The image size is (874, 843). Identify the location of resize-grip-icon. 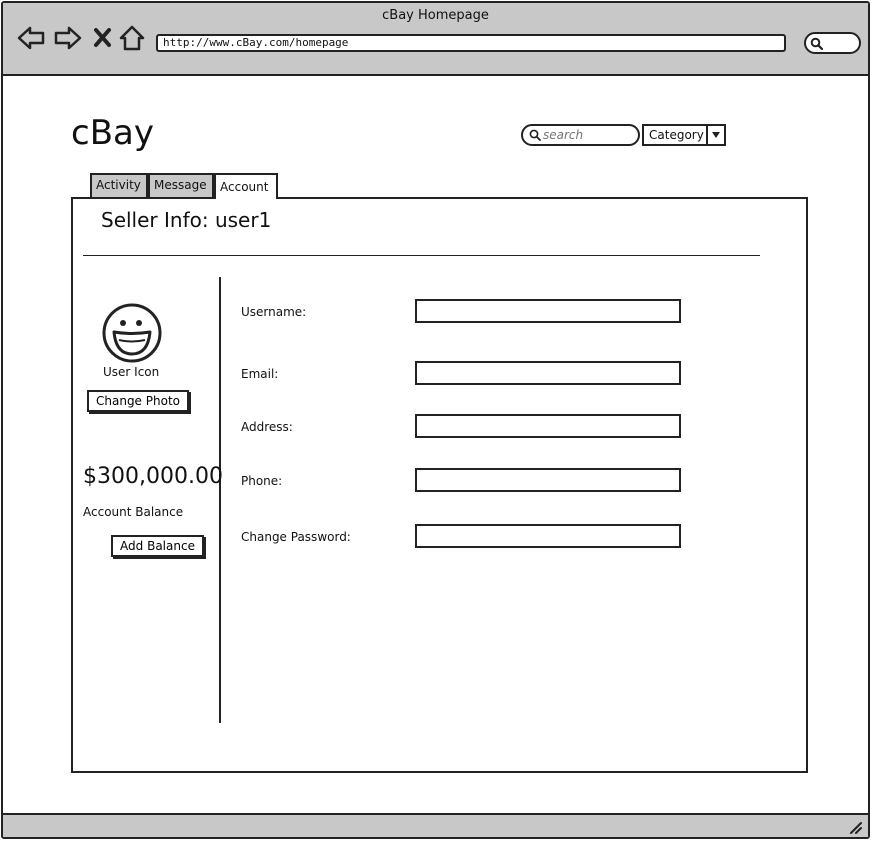
(856, 828).